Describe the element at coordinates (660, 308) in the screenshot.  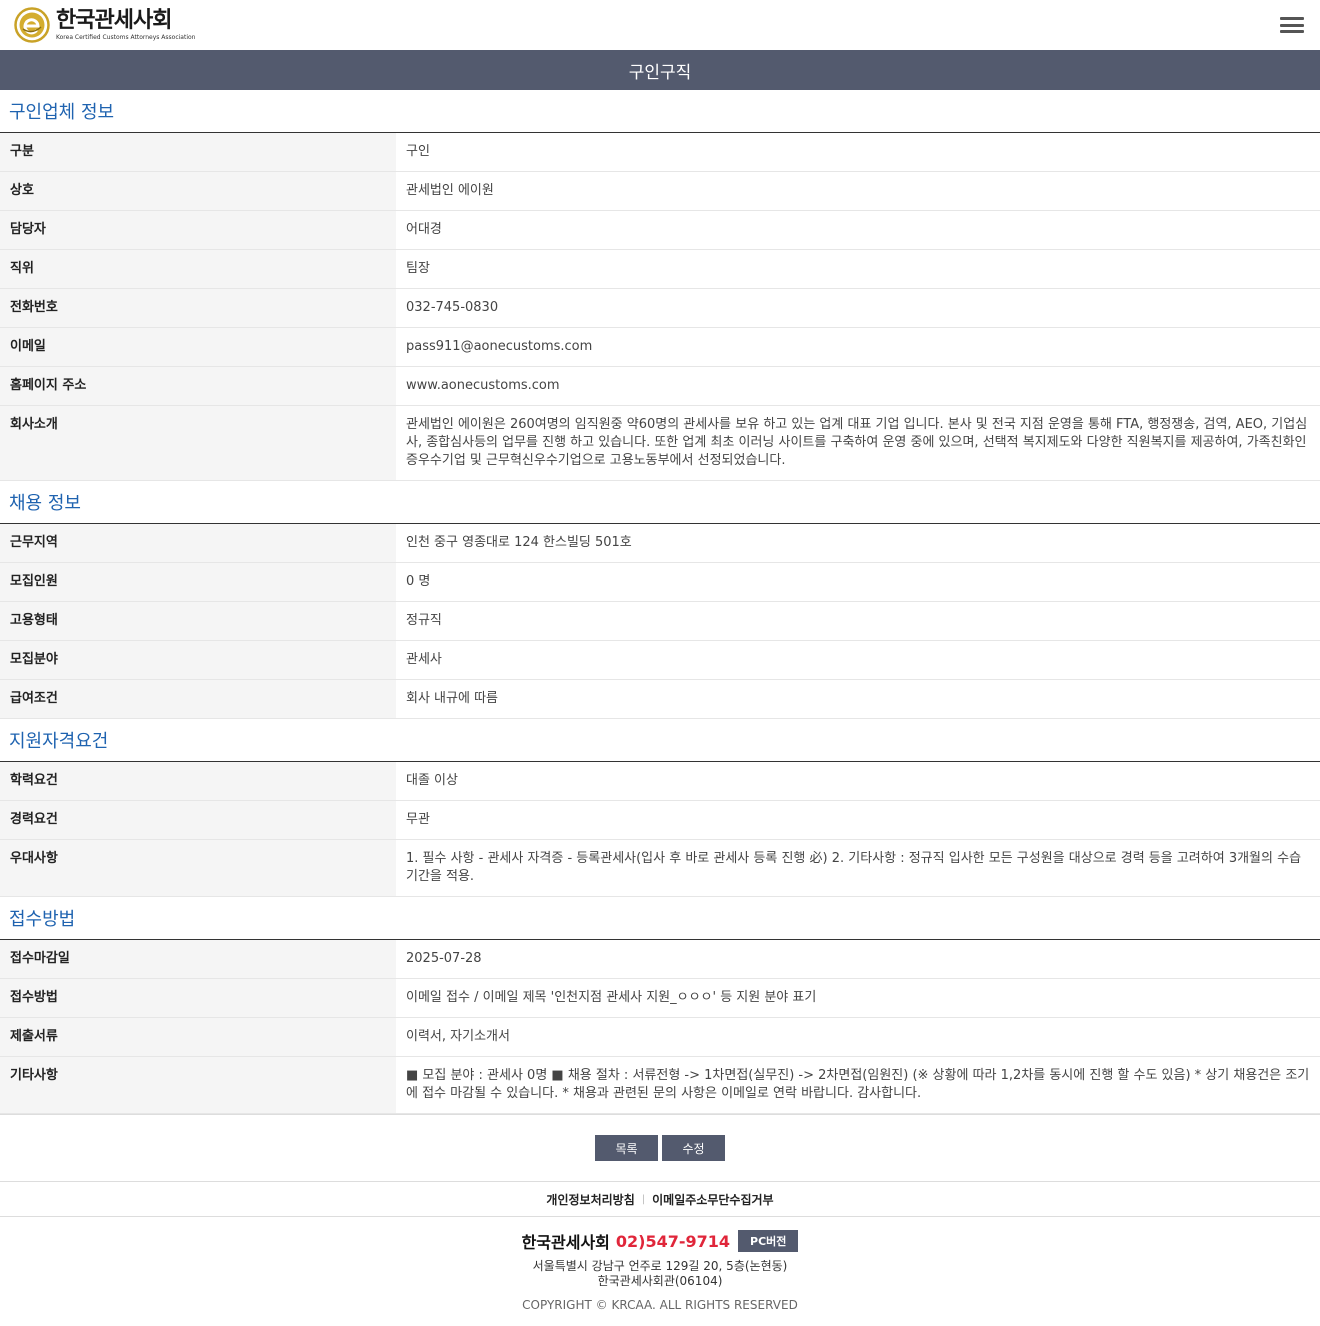
I see `info-row: 전화번호 032-745-0830` at that location.